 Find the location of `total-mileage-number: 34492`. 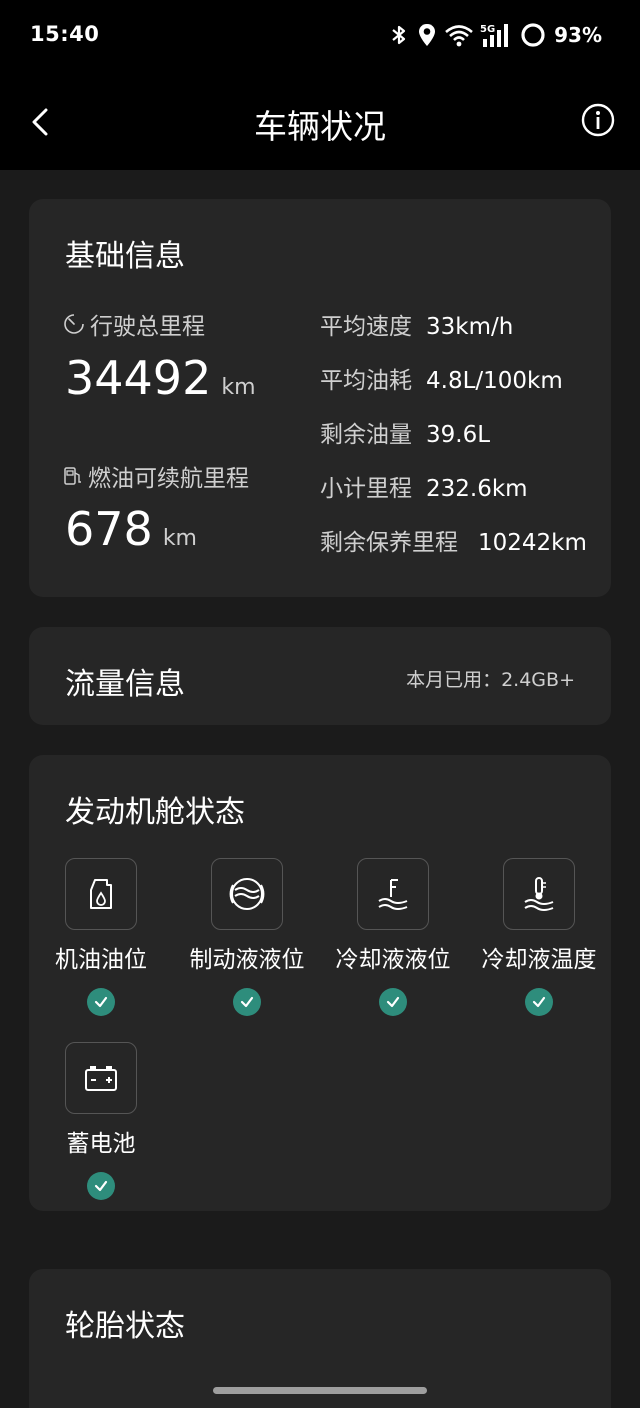

total-mileage-number: 34492 is located at coordinates (138, 378).